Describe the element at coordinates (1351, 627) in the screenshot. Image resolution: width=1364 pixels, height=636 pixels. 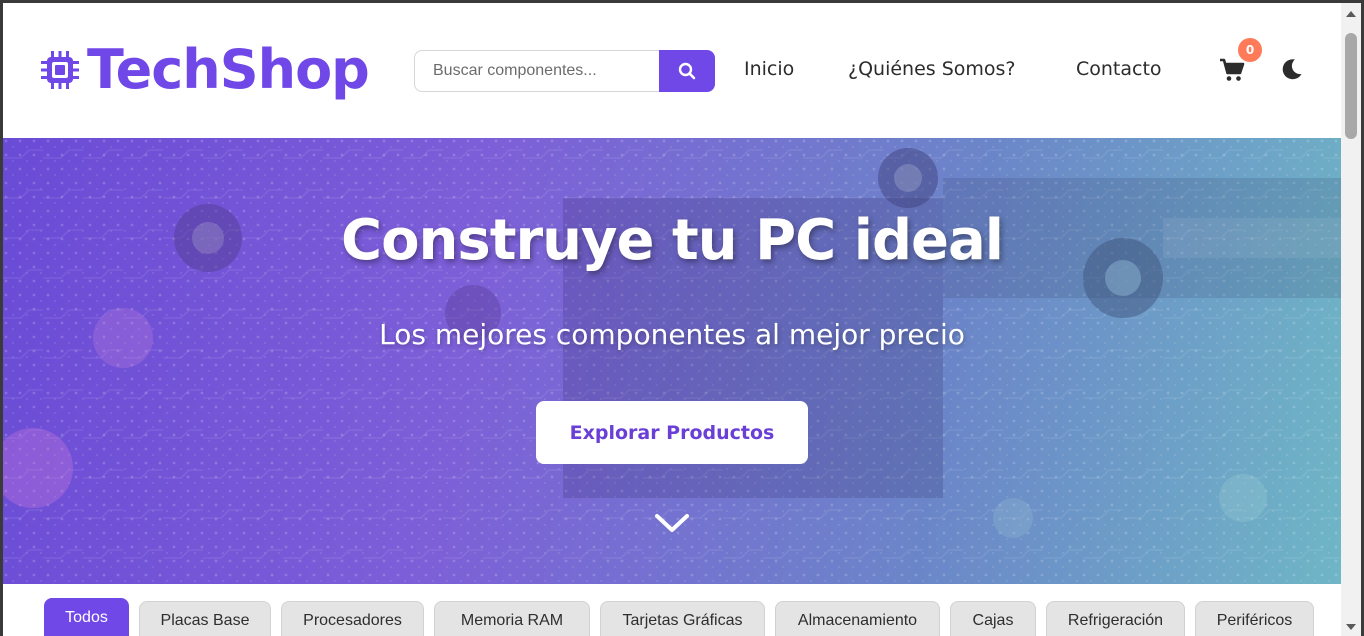
I see `scroll-down-icon` at that location.